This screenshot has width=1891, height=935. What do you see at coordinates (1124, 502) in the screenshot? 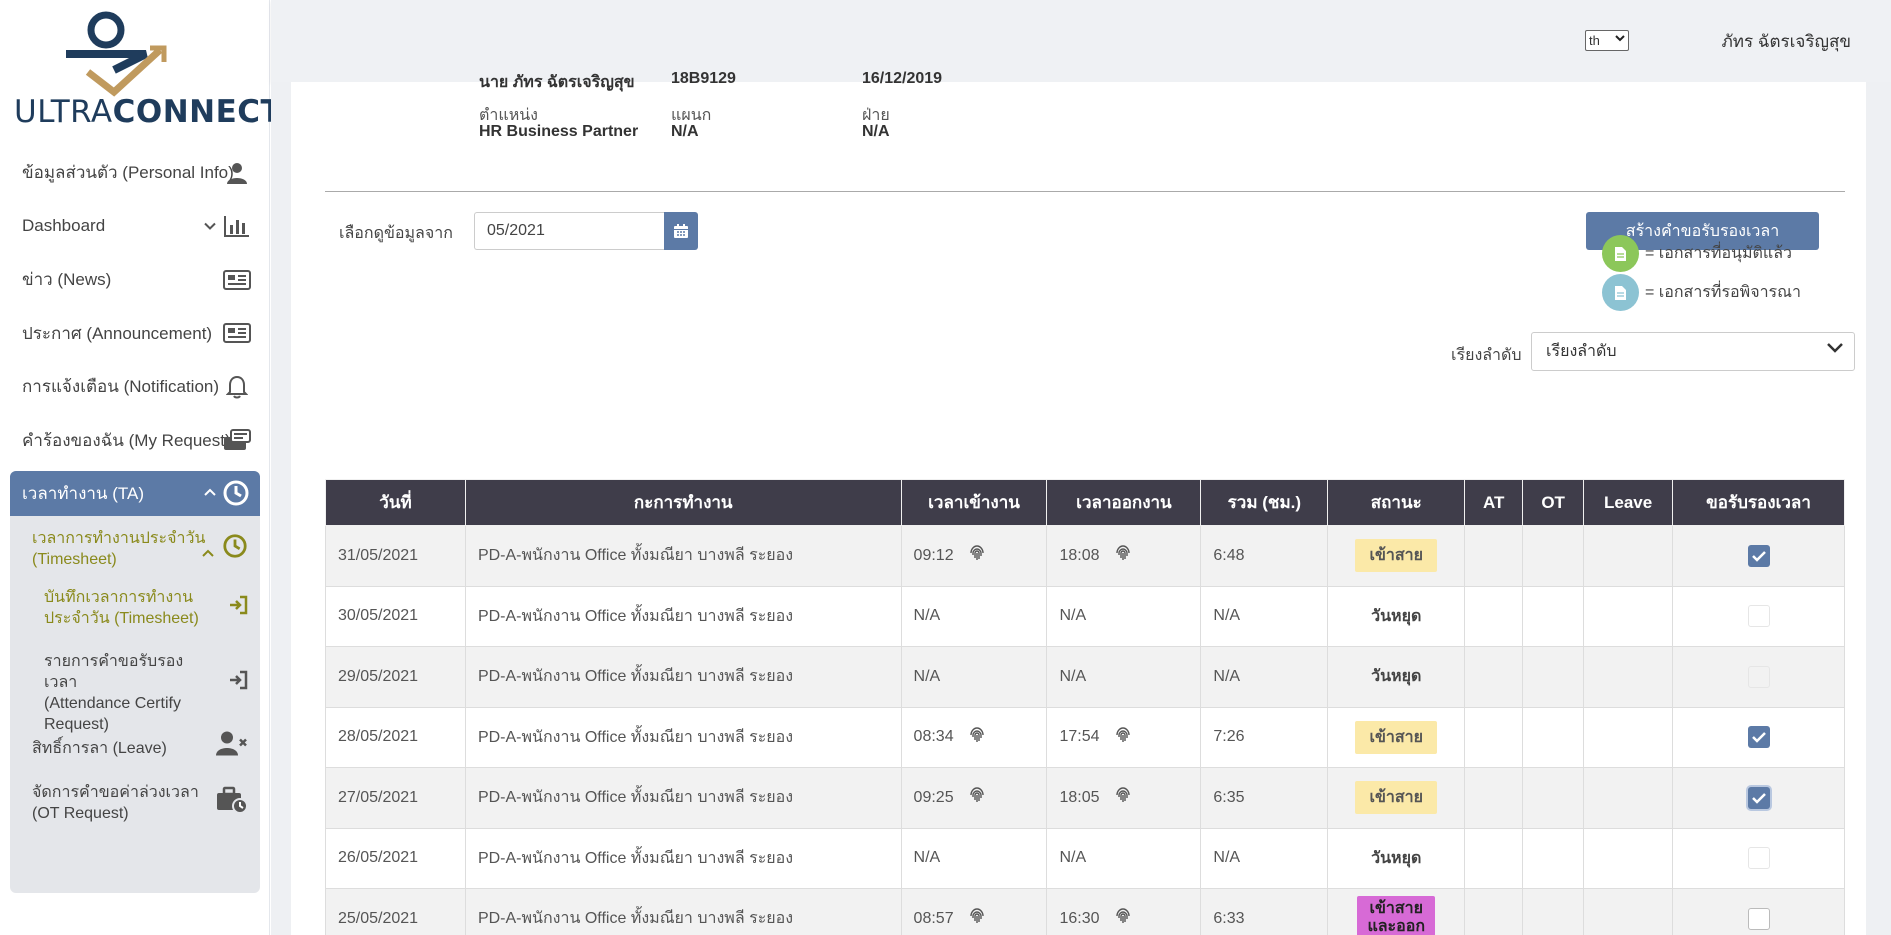
I see `column-header: เวลาออกงาน` at bounding box center [1124, 502].